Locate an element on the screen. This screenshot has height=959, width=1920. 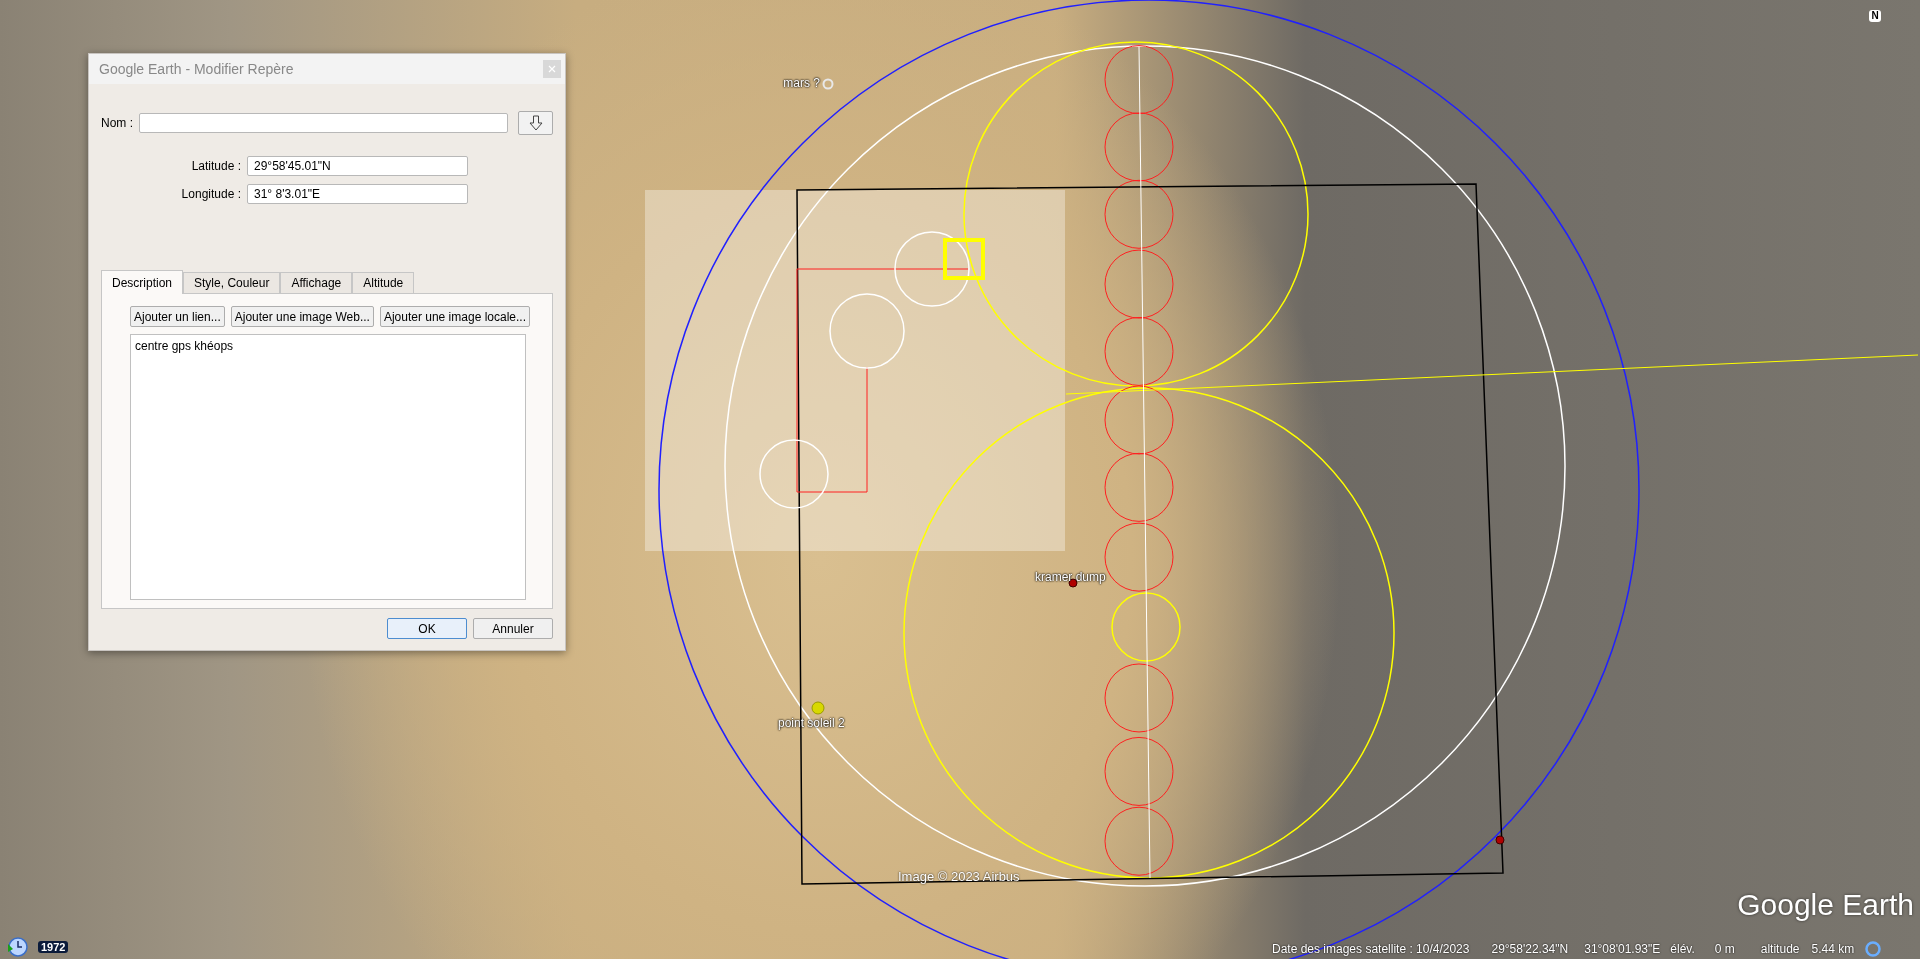
tab: Style, Couleur is located at coordinates (232, 282).